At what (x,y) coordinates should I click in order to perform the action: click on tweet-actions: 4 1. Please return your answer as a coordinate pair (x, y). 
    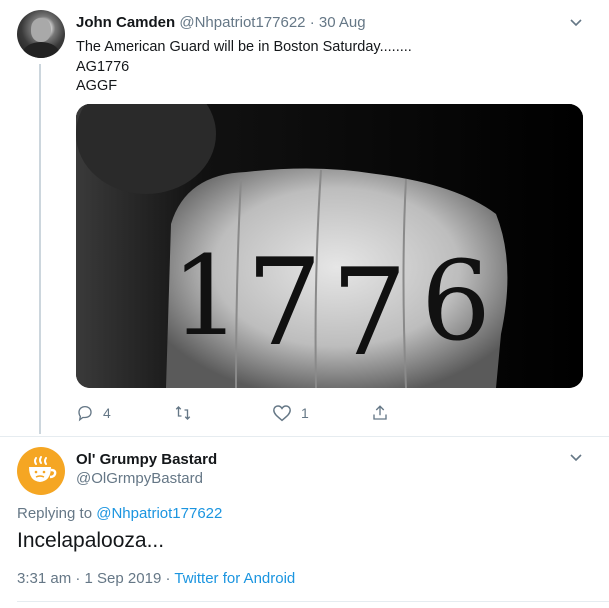
    Looking at the image, I should click on (236, 415).